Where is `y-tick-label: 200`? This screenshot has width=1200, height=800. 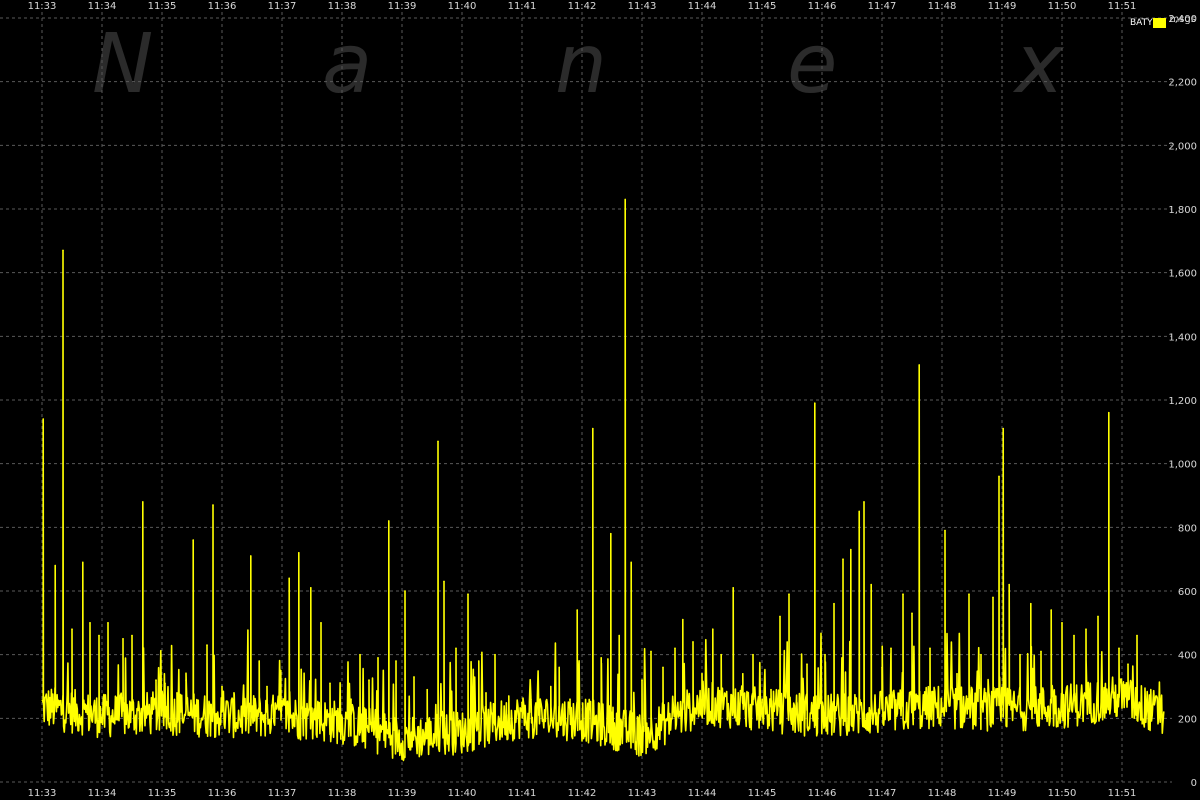 y-tick-label: 200 is located at coordinates (1187, 719).